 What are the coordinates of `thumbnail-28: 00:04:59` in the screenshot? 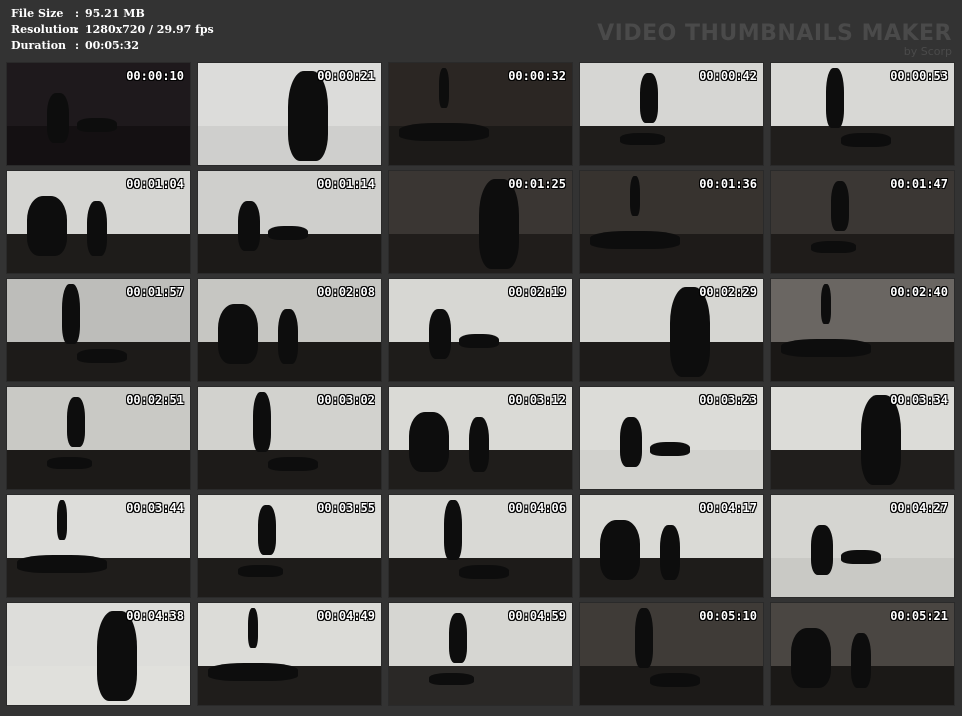 It's located at (480, 654).